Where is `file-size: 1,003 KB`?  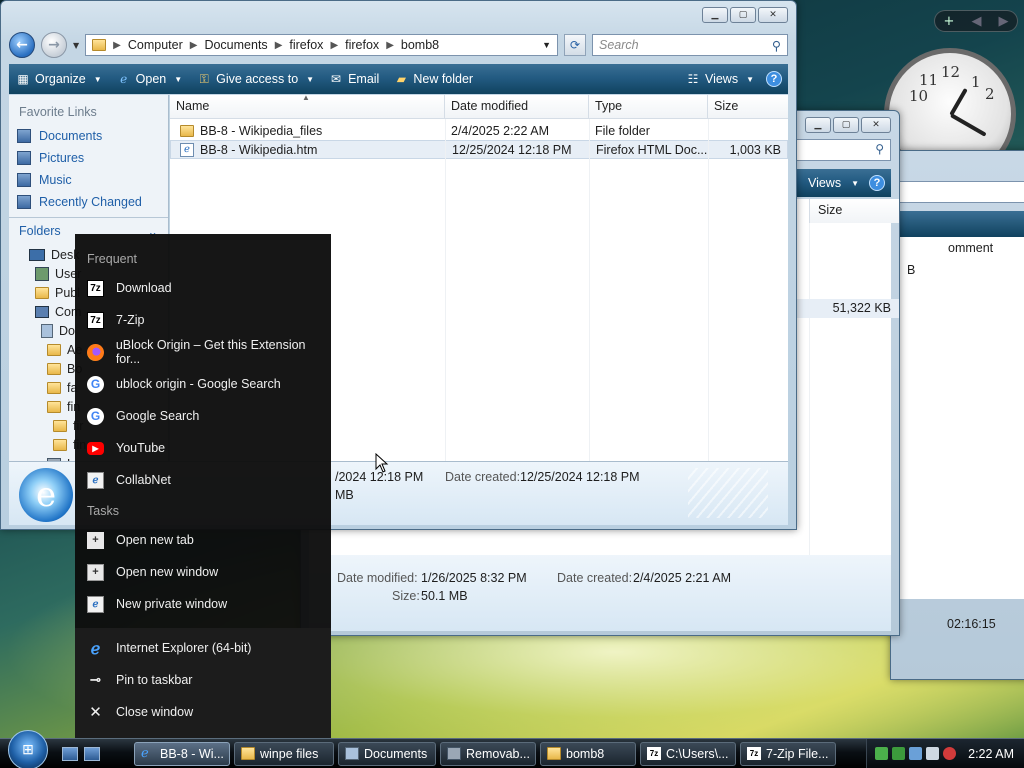 file-size: 1,003 KB is located at coordinates (755, 149).